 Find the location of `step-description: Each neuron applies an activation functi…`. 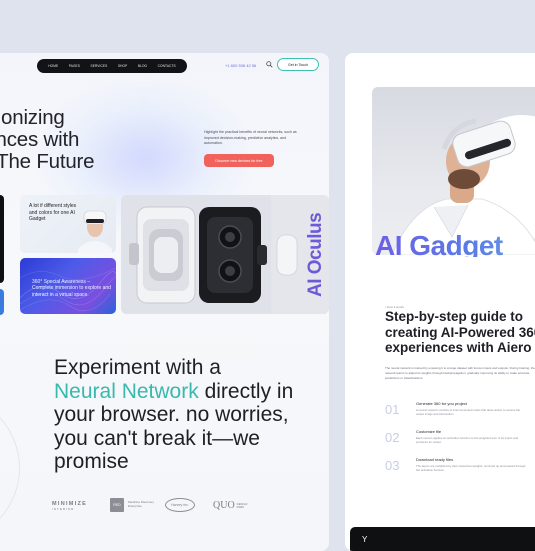

step-description: Each neuron applies an activation functi… is located at coordinates (467, 440).